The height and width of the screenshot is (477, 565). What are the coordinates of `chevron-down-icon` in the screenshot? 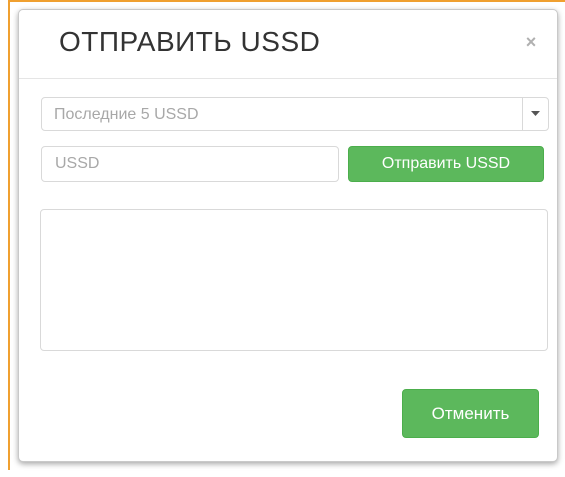 It's located at (535, 113).